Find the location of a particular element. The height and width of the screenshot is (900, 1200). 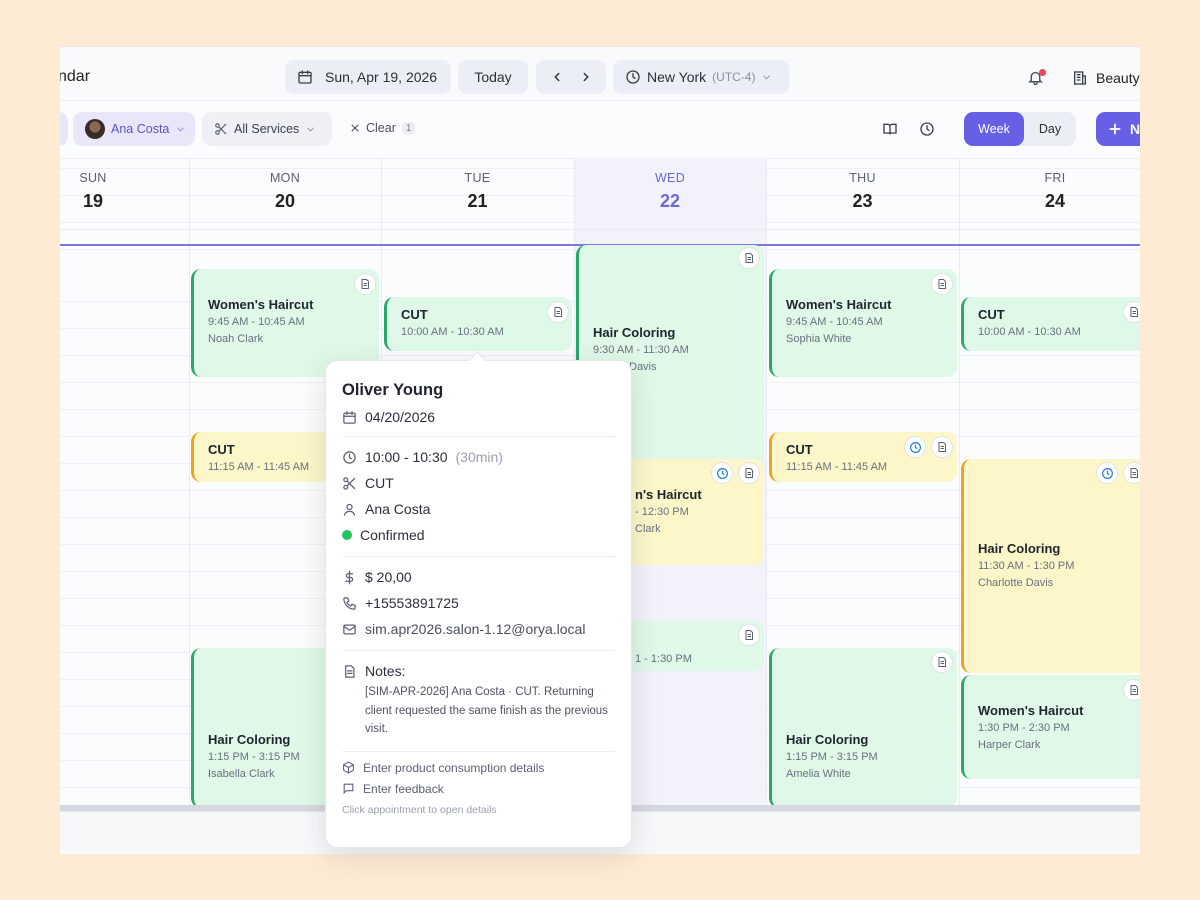

popover-staff-row: Ana Costa is located at coordinates (478, 509).